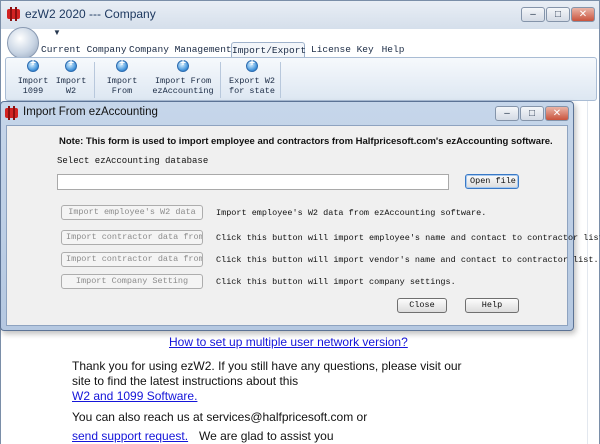 The height and width of the screenshot is (444, 600). I want to click on export-icon, so click(252, 65).